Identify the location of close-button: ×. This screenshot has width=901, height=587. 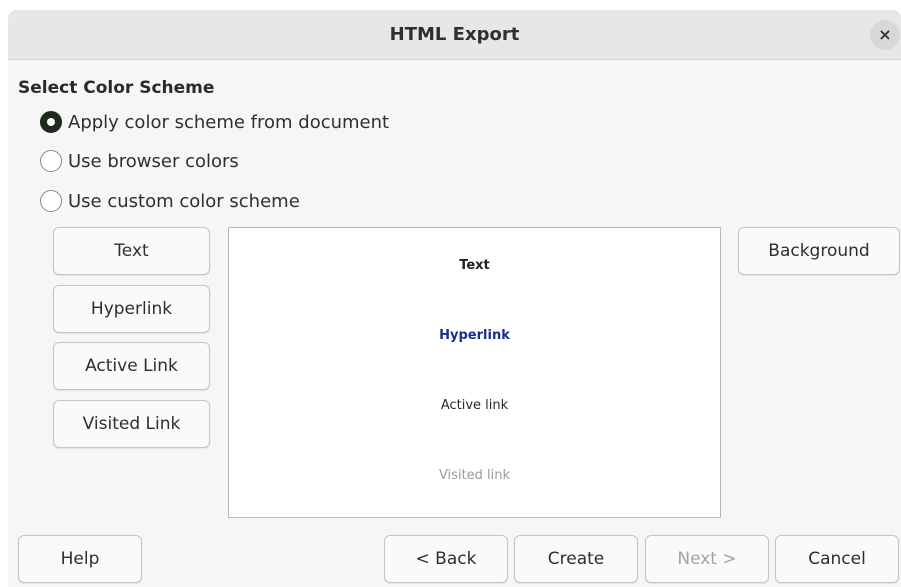
(885, 35).